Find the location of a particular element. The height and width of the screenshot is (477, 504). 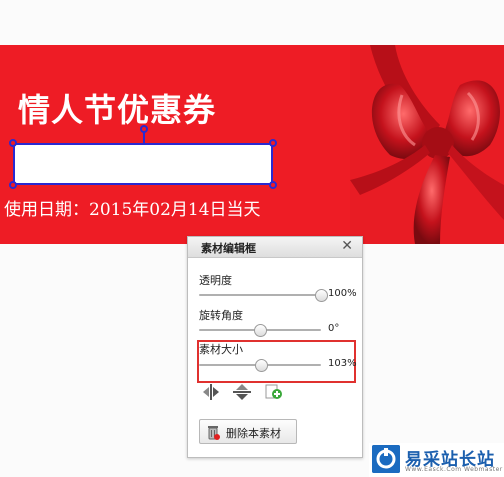

delete-material-button: 删除本素材 is located at coordinates (248, 431).